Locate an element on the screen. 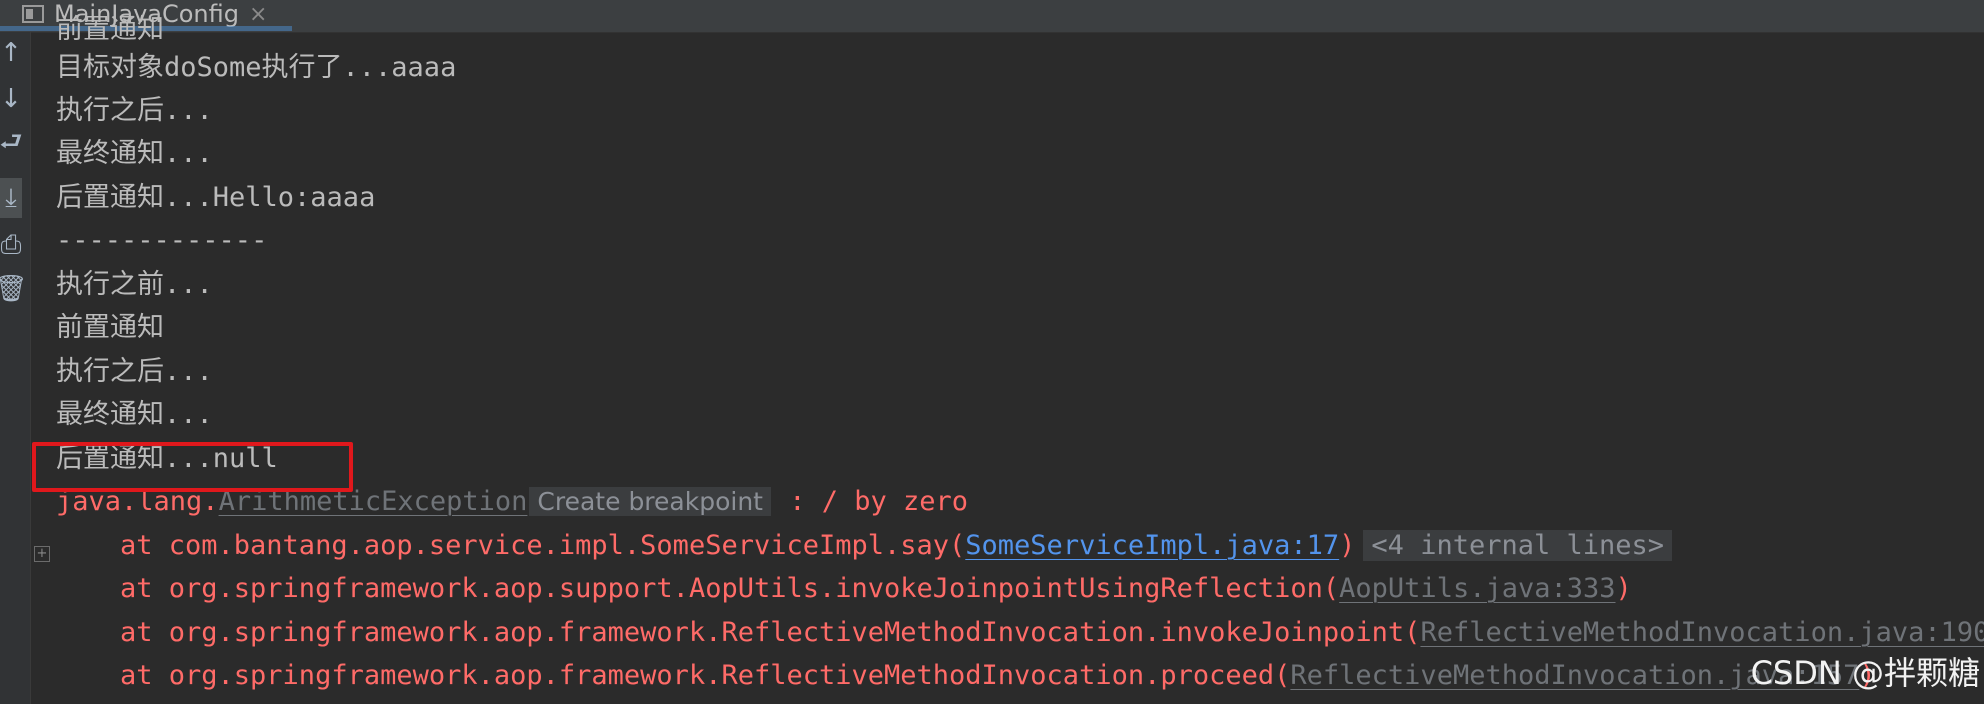 The height and width of the screenshot is (704, 1984). expand-icon: + is located at coordinates (42, 554).